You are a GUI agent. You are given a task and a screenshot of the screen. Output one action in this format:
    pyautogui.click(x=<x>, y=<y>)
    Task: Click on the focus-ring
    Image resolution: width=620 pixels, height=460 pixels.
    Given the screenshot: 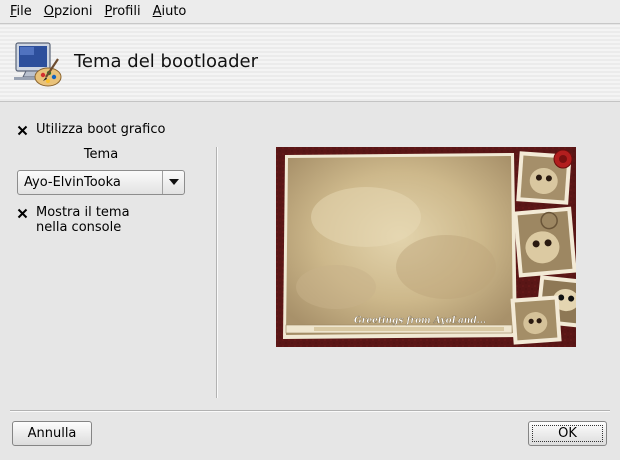 What is the action you would take?
    pyautogui.click(x=567, y=433)
    